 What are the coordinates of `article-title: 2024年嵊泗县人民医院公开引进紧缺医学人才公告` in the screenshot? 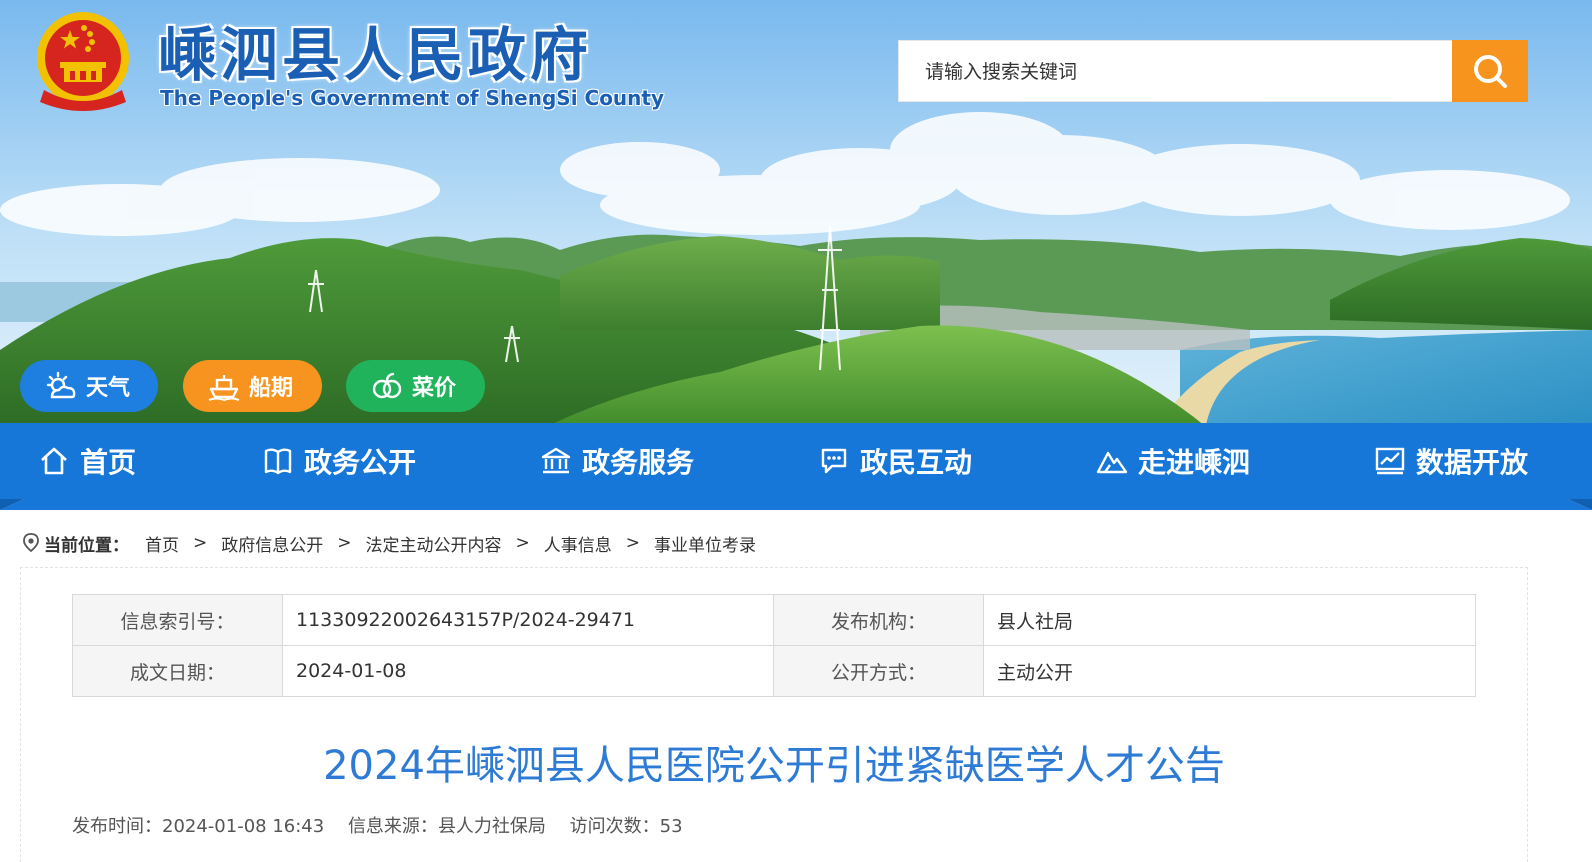 It's located at (774, 766).